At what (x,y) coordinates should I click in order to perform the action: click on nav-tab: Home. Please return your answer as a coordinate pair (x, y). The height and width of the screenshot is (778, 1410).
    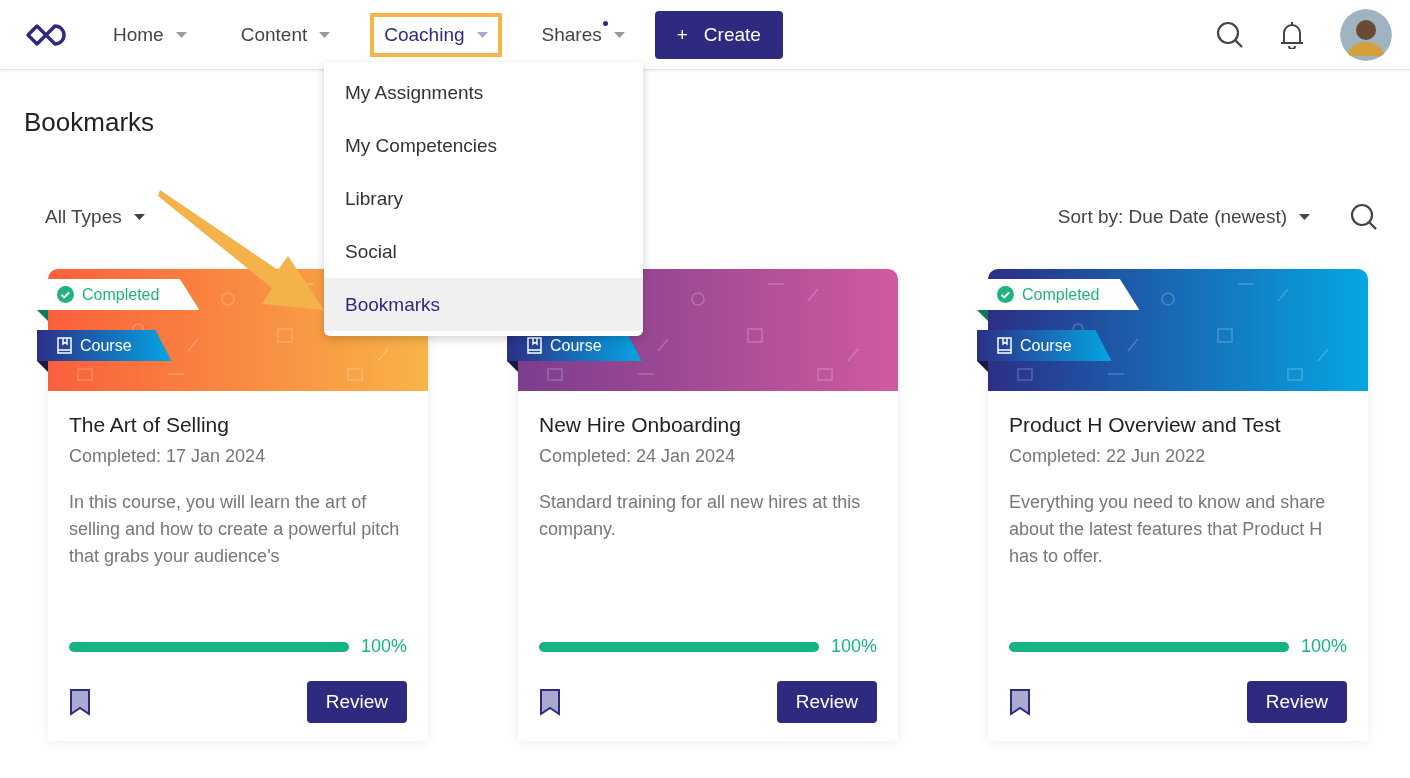
    Looking at the image, I should click on (150, 34).